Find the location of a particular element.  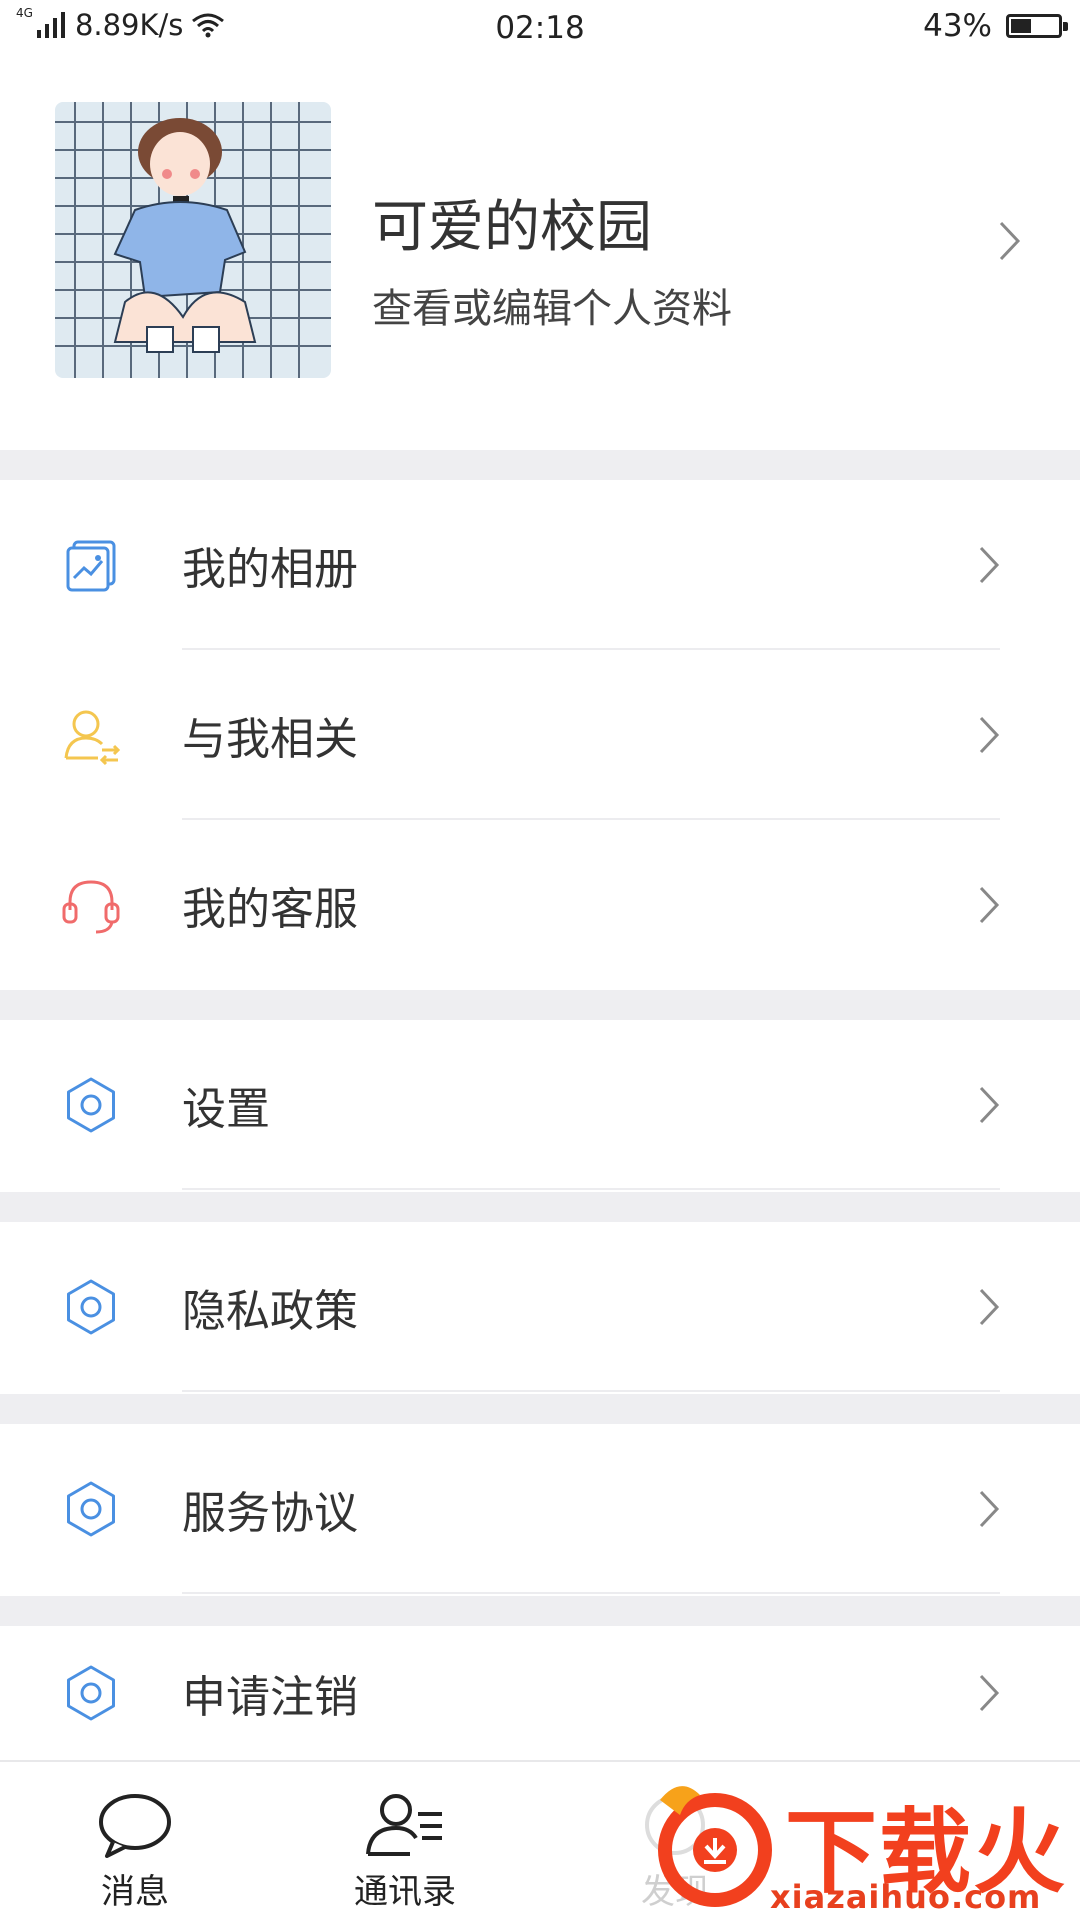

profile-subtitle: 查看或编辑个人资料 is located at coordinates (552, 309).